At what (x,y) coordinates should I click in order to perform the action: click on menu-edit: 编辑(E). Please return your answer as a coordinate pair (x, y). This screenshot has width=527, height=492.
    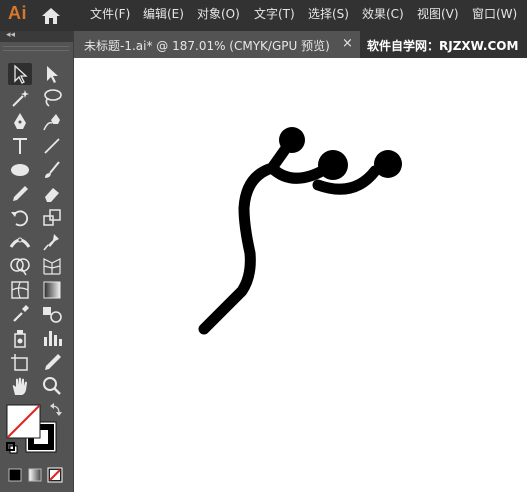
    Looking at the image, I should click on (163, 14).